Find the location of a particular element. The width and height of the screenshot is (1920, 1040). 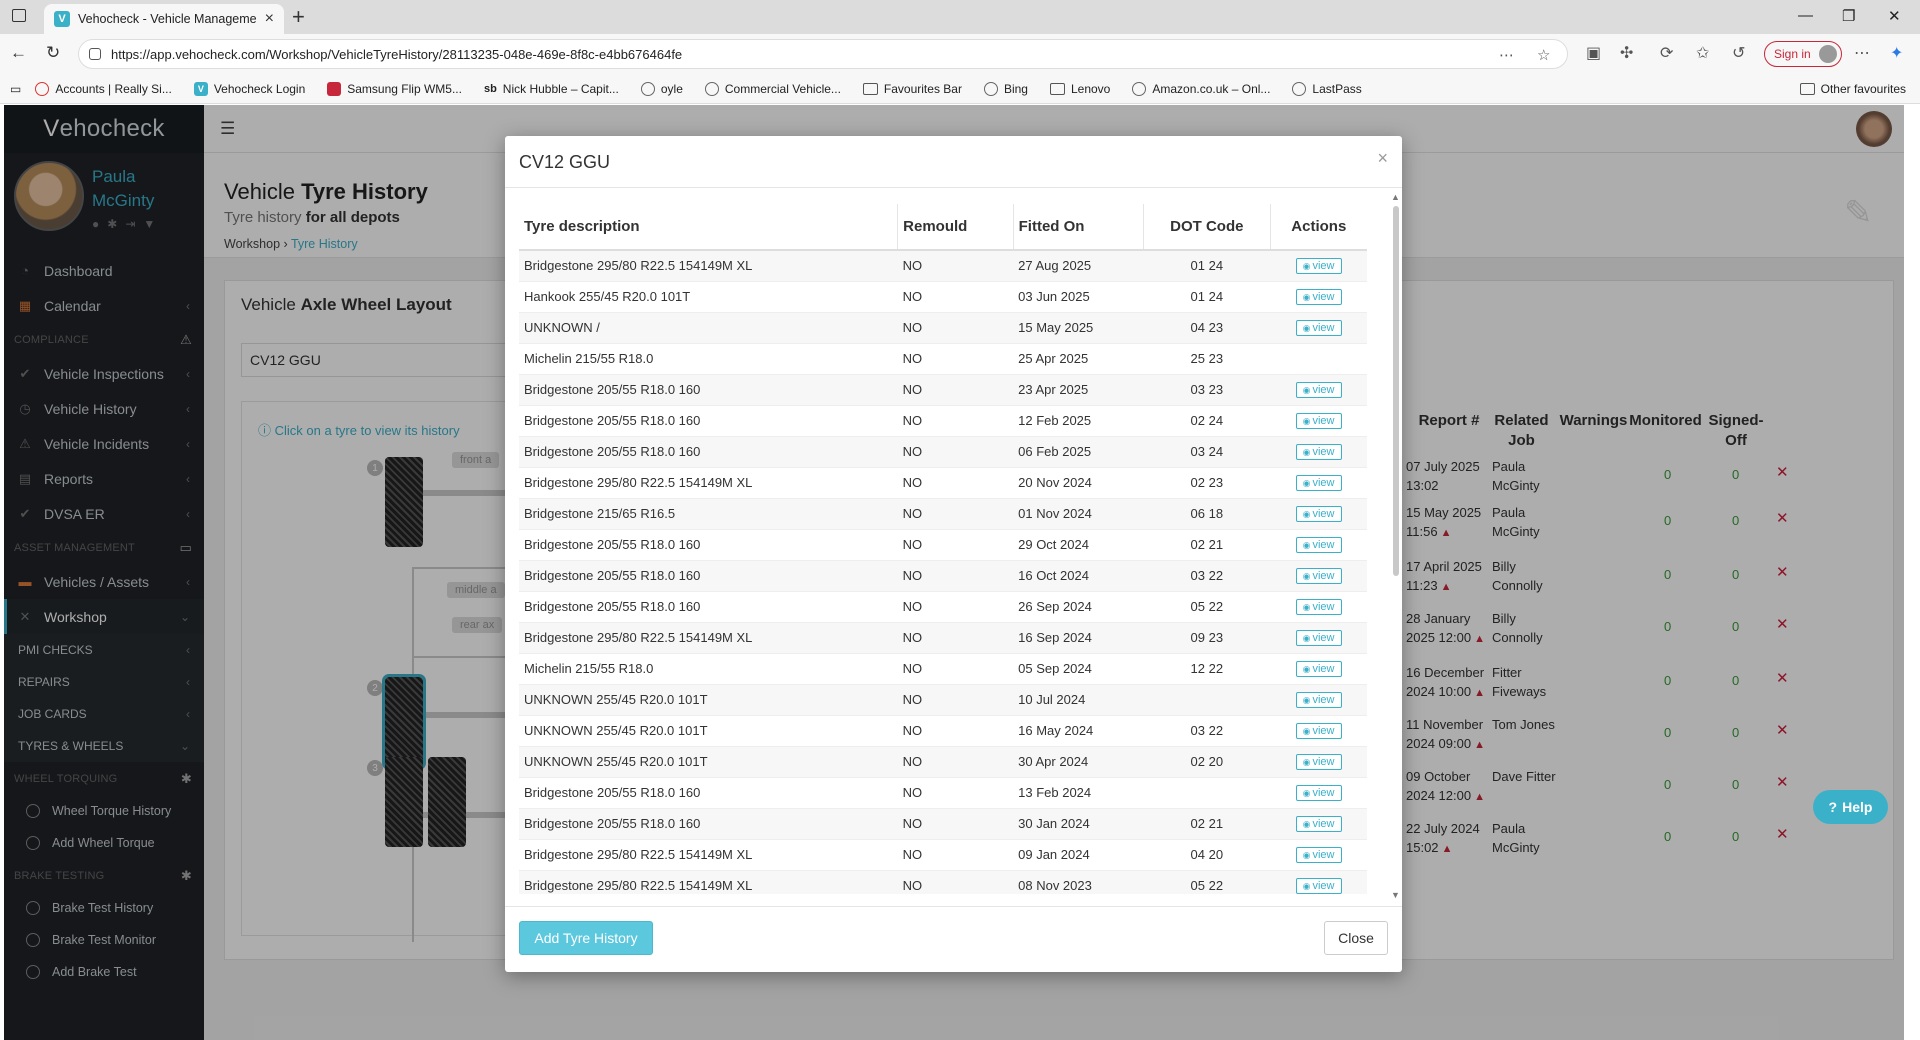

bookmark-item: oyle is located at coordinates (661, 88).